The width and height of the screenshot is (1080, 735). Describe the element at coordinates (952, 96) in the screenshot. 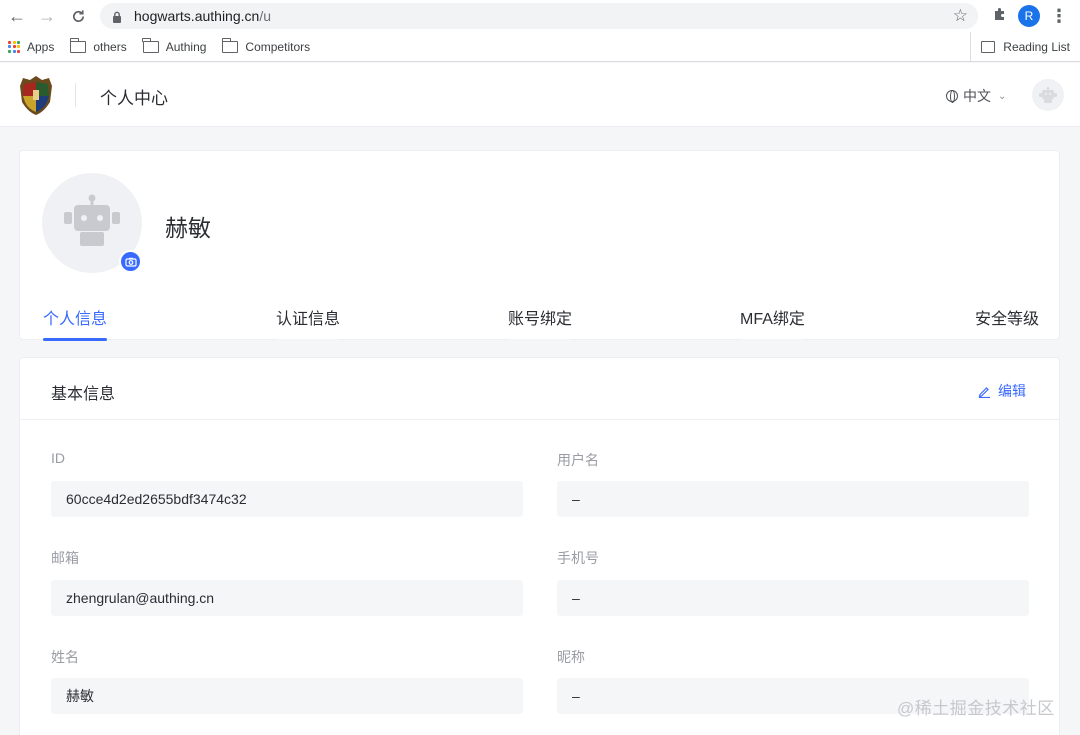

I see `globe-icon` at that location.